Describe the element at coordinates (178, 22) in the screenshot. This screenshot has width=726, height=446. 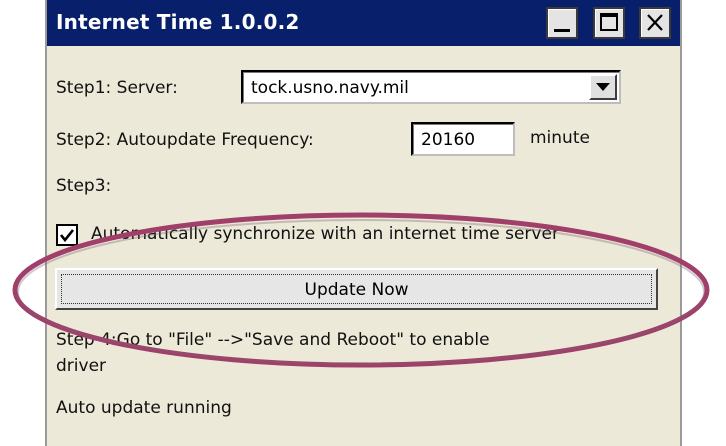
I see `window-title: Internet Time 1.0.0.2` at that location.